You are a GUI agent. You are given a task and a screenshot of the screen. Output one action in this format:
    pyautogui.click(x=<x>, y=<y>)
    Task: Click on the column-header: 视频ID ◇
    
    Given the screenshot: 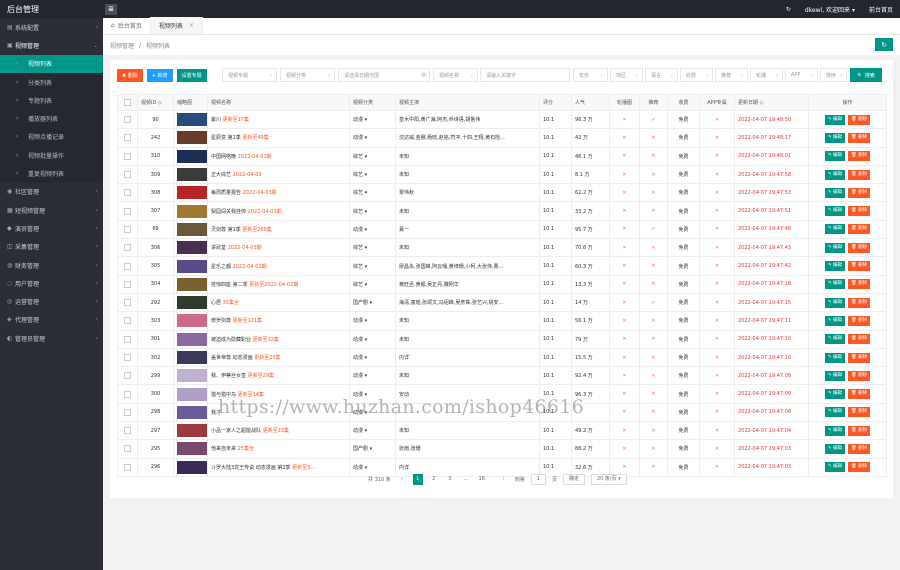 What is the action you would take?
    pyautogui.click(x=155, y=102)
    